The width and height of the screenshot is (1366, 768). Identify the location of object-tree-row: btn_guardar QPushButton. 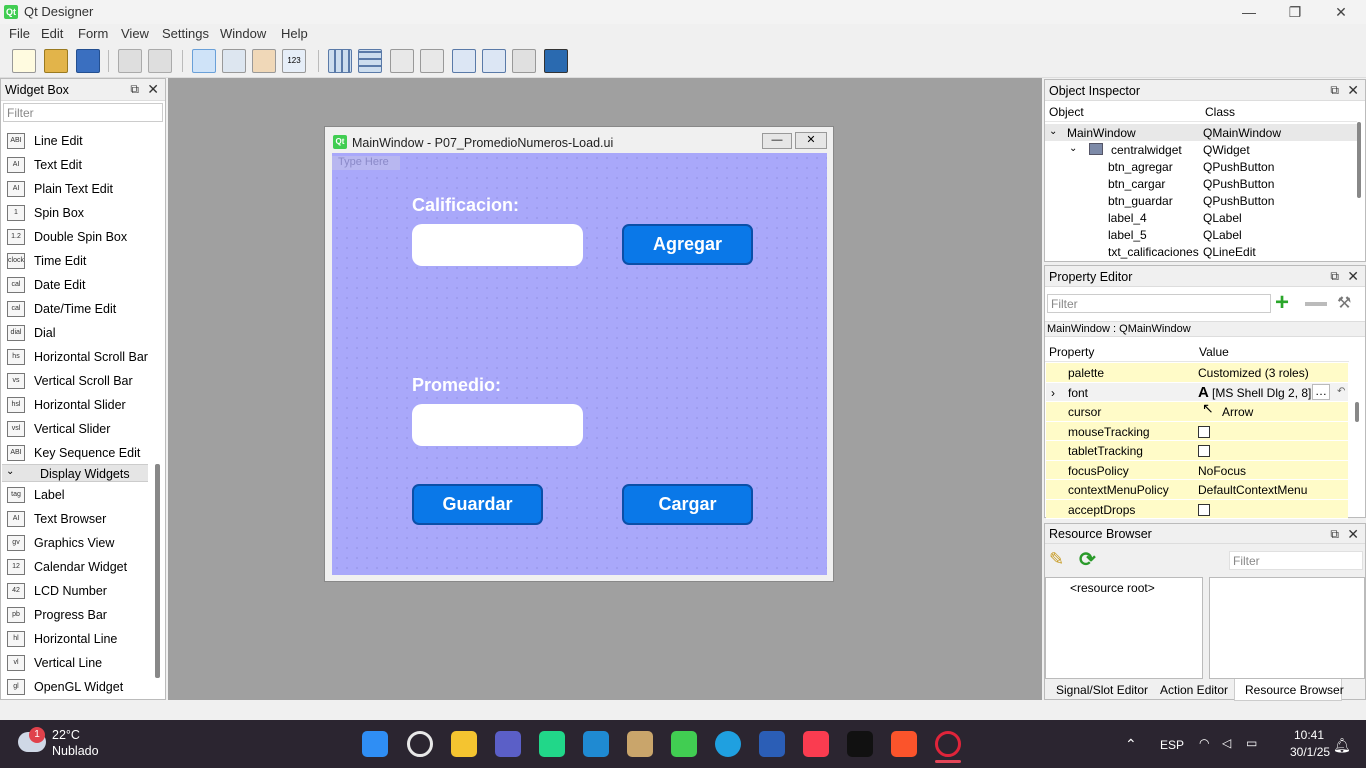
(1201, 200).